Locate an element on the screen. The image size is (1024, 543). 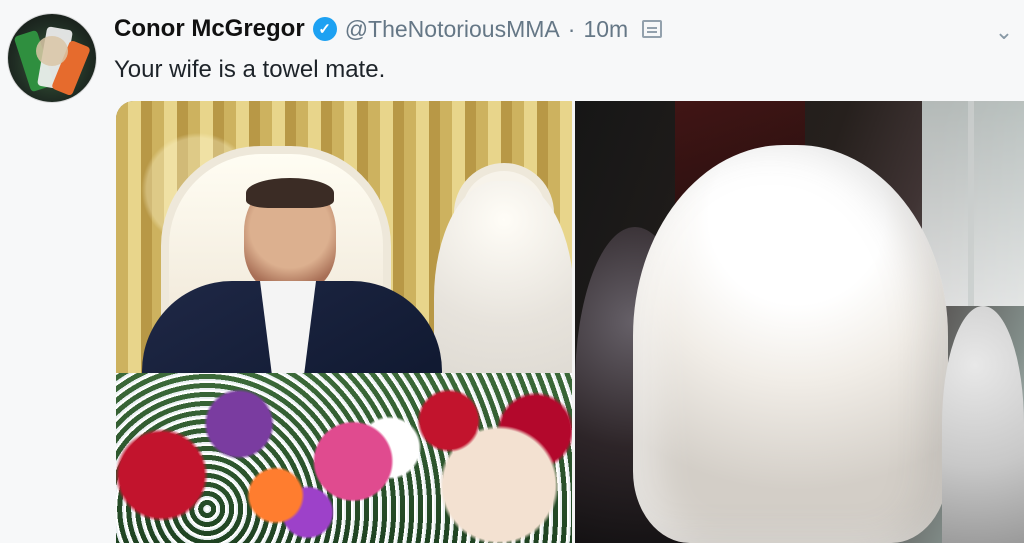
moment-icon is located at coordinates (652, 29).